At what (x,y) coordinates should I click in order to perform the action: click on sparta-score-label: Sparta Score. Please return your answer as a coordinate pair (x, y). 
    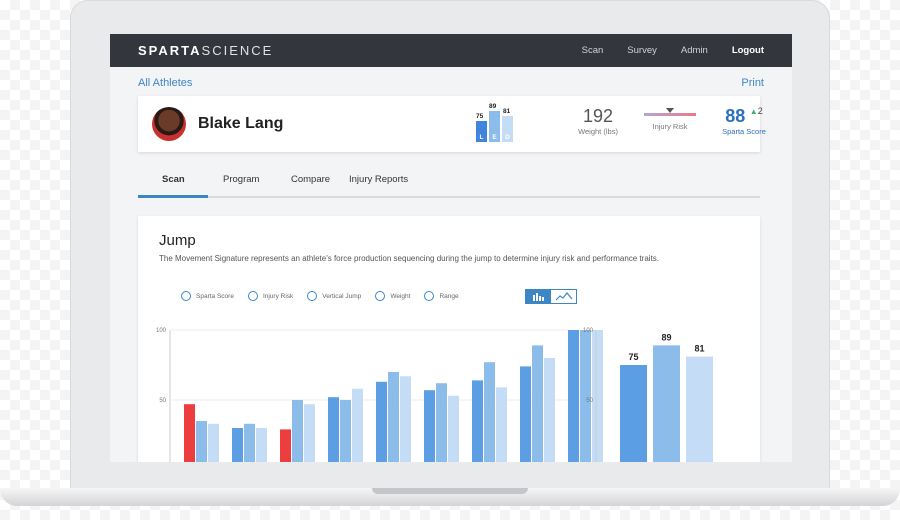
    Looking at the image, I should click on (744, 131).